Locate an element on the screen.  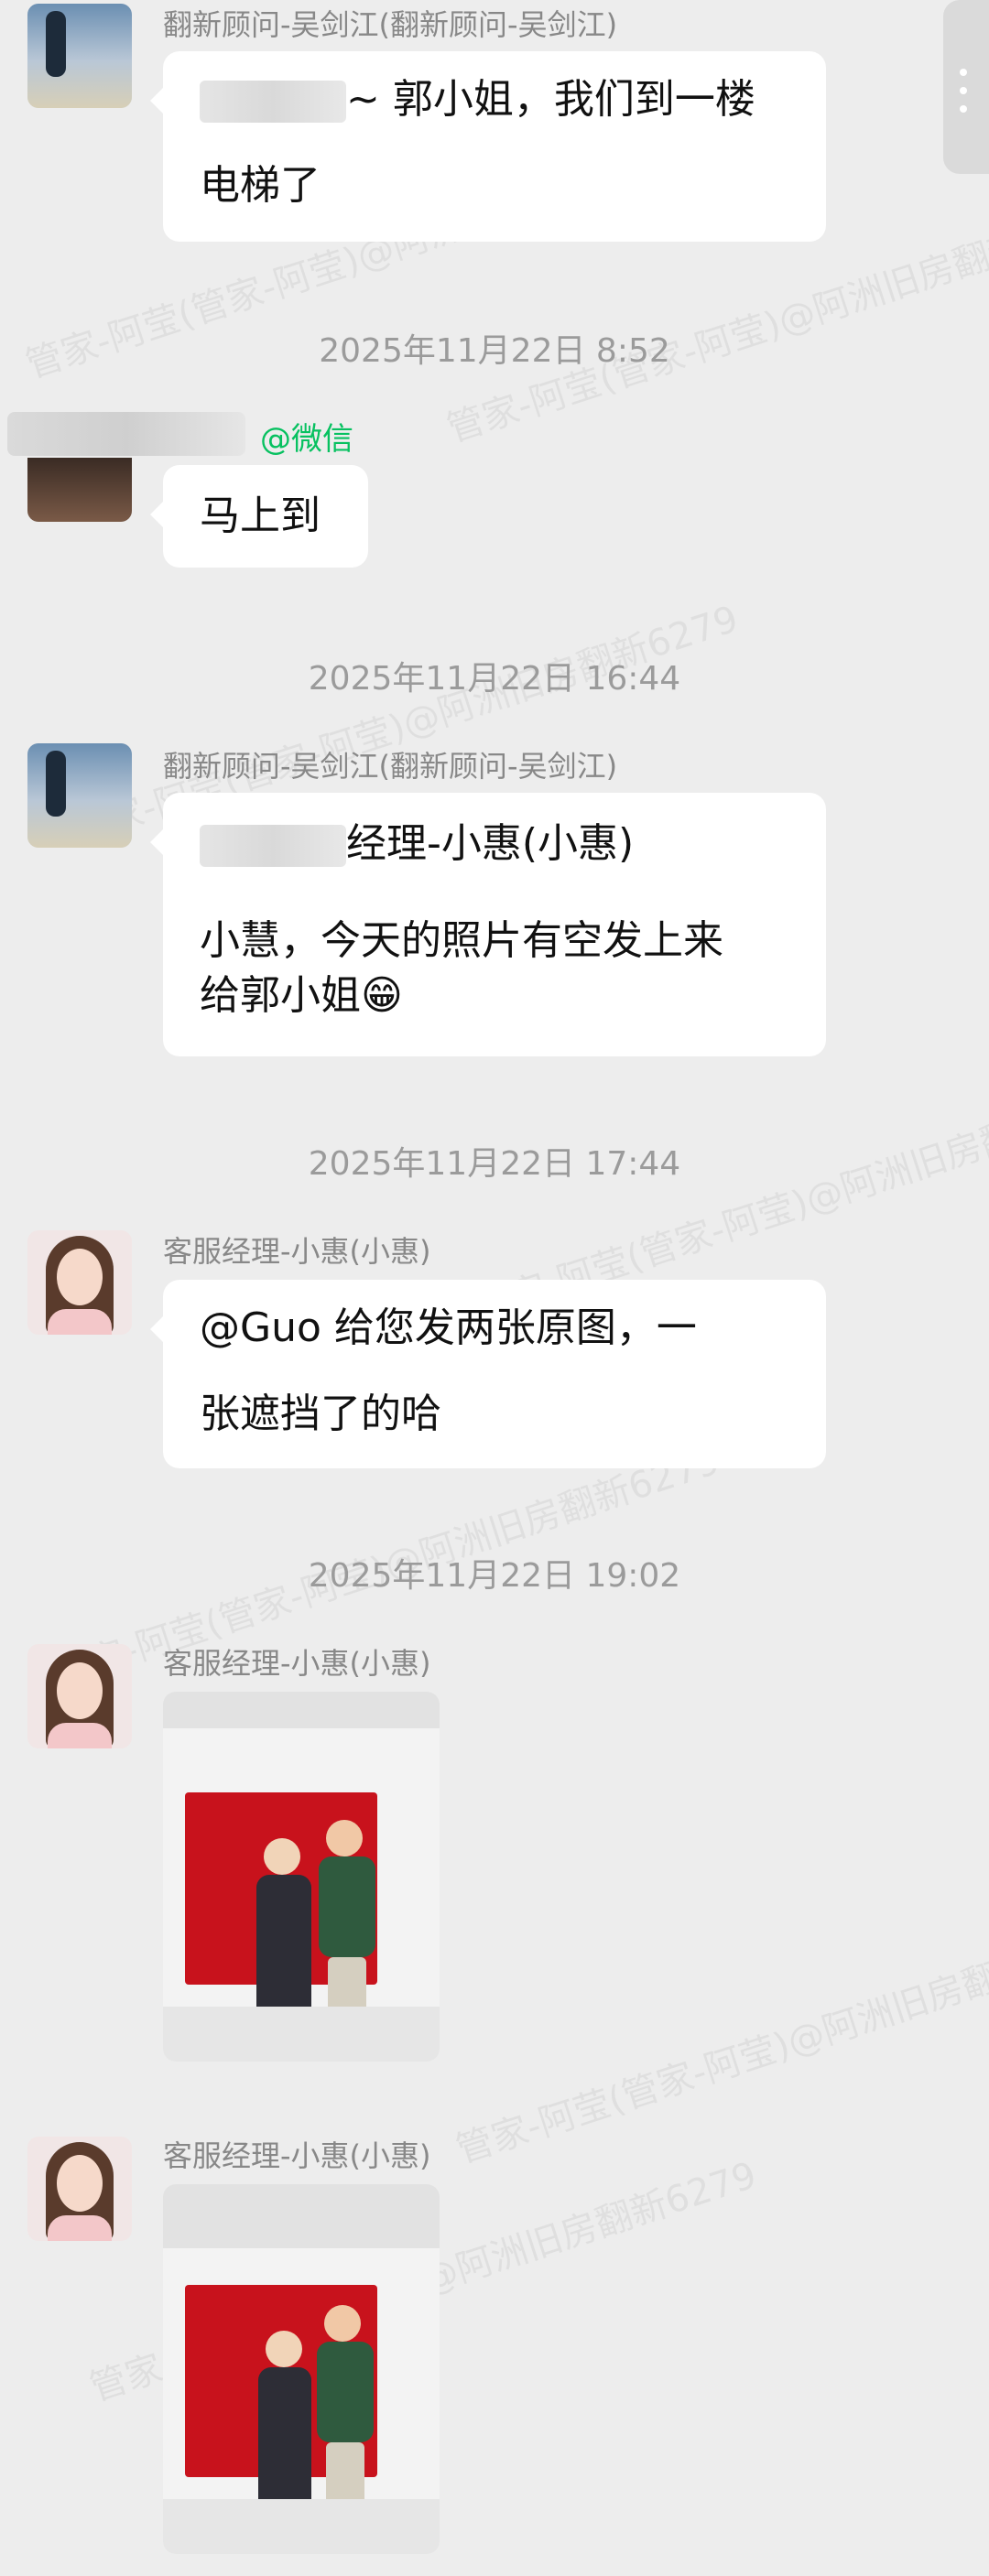
blurred-name is located at coordinates (126, 434).